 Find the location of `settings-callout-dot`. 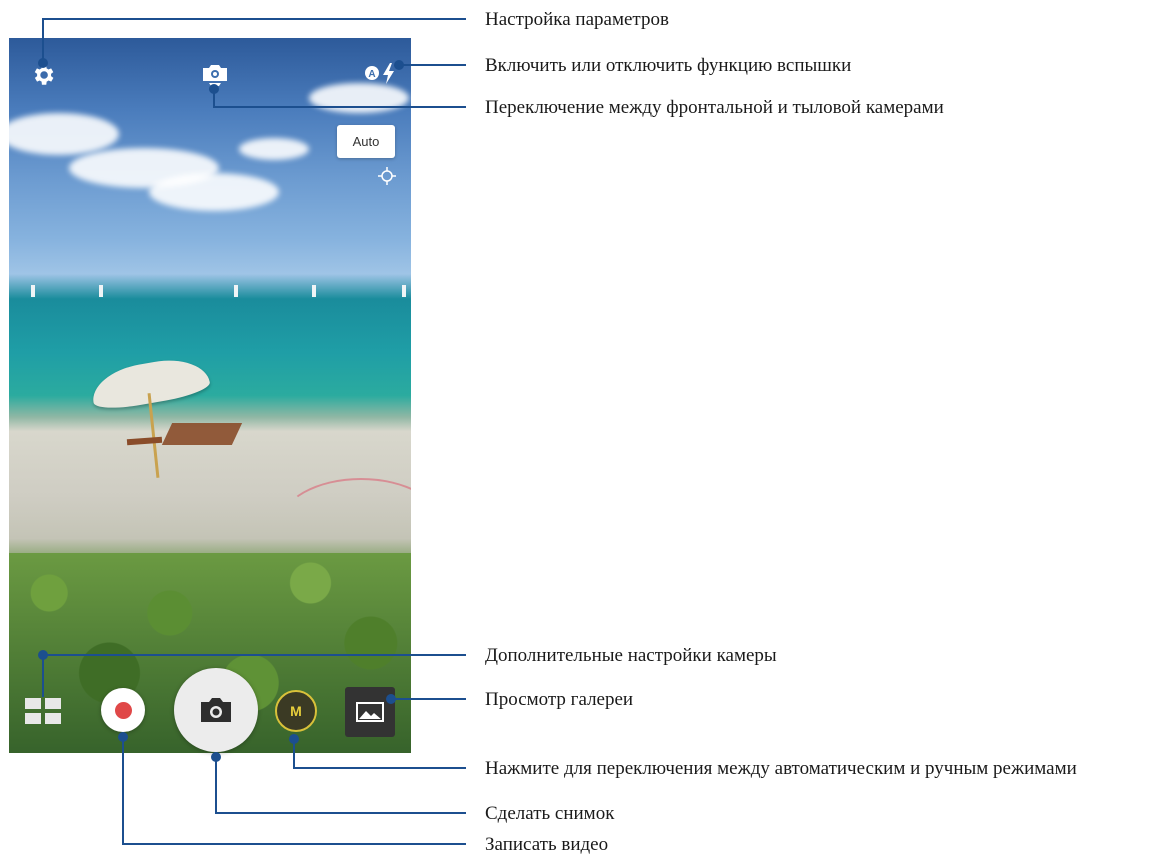

settings-callout-dot is located at coordinates (43, 63).